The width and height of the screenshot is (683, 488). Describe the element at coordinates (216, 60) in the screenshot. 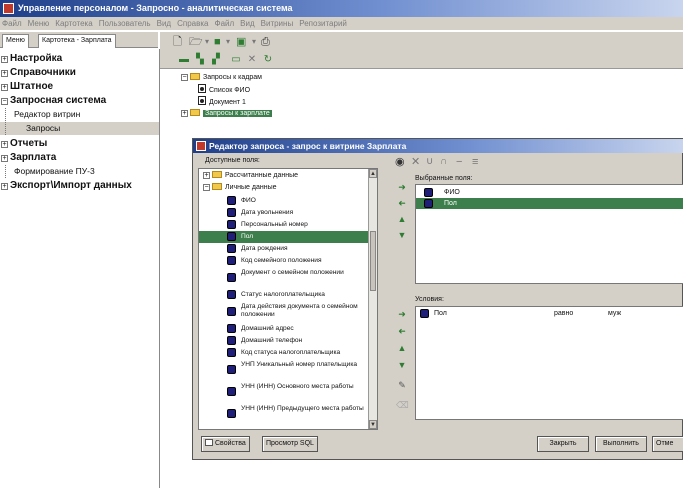

I see `paste-query-icon: ▞` at that location.